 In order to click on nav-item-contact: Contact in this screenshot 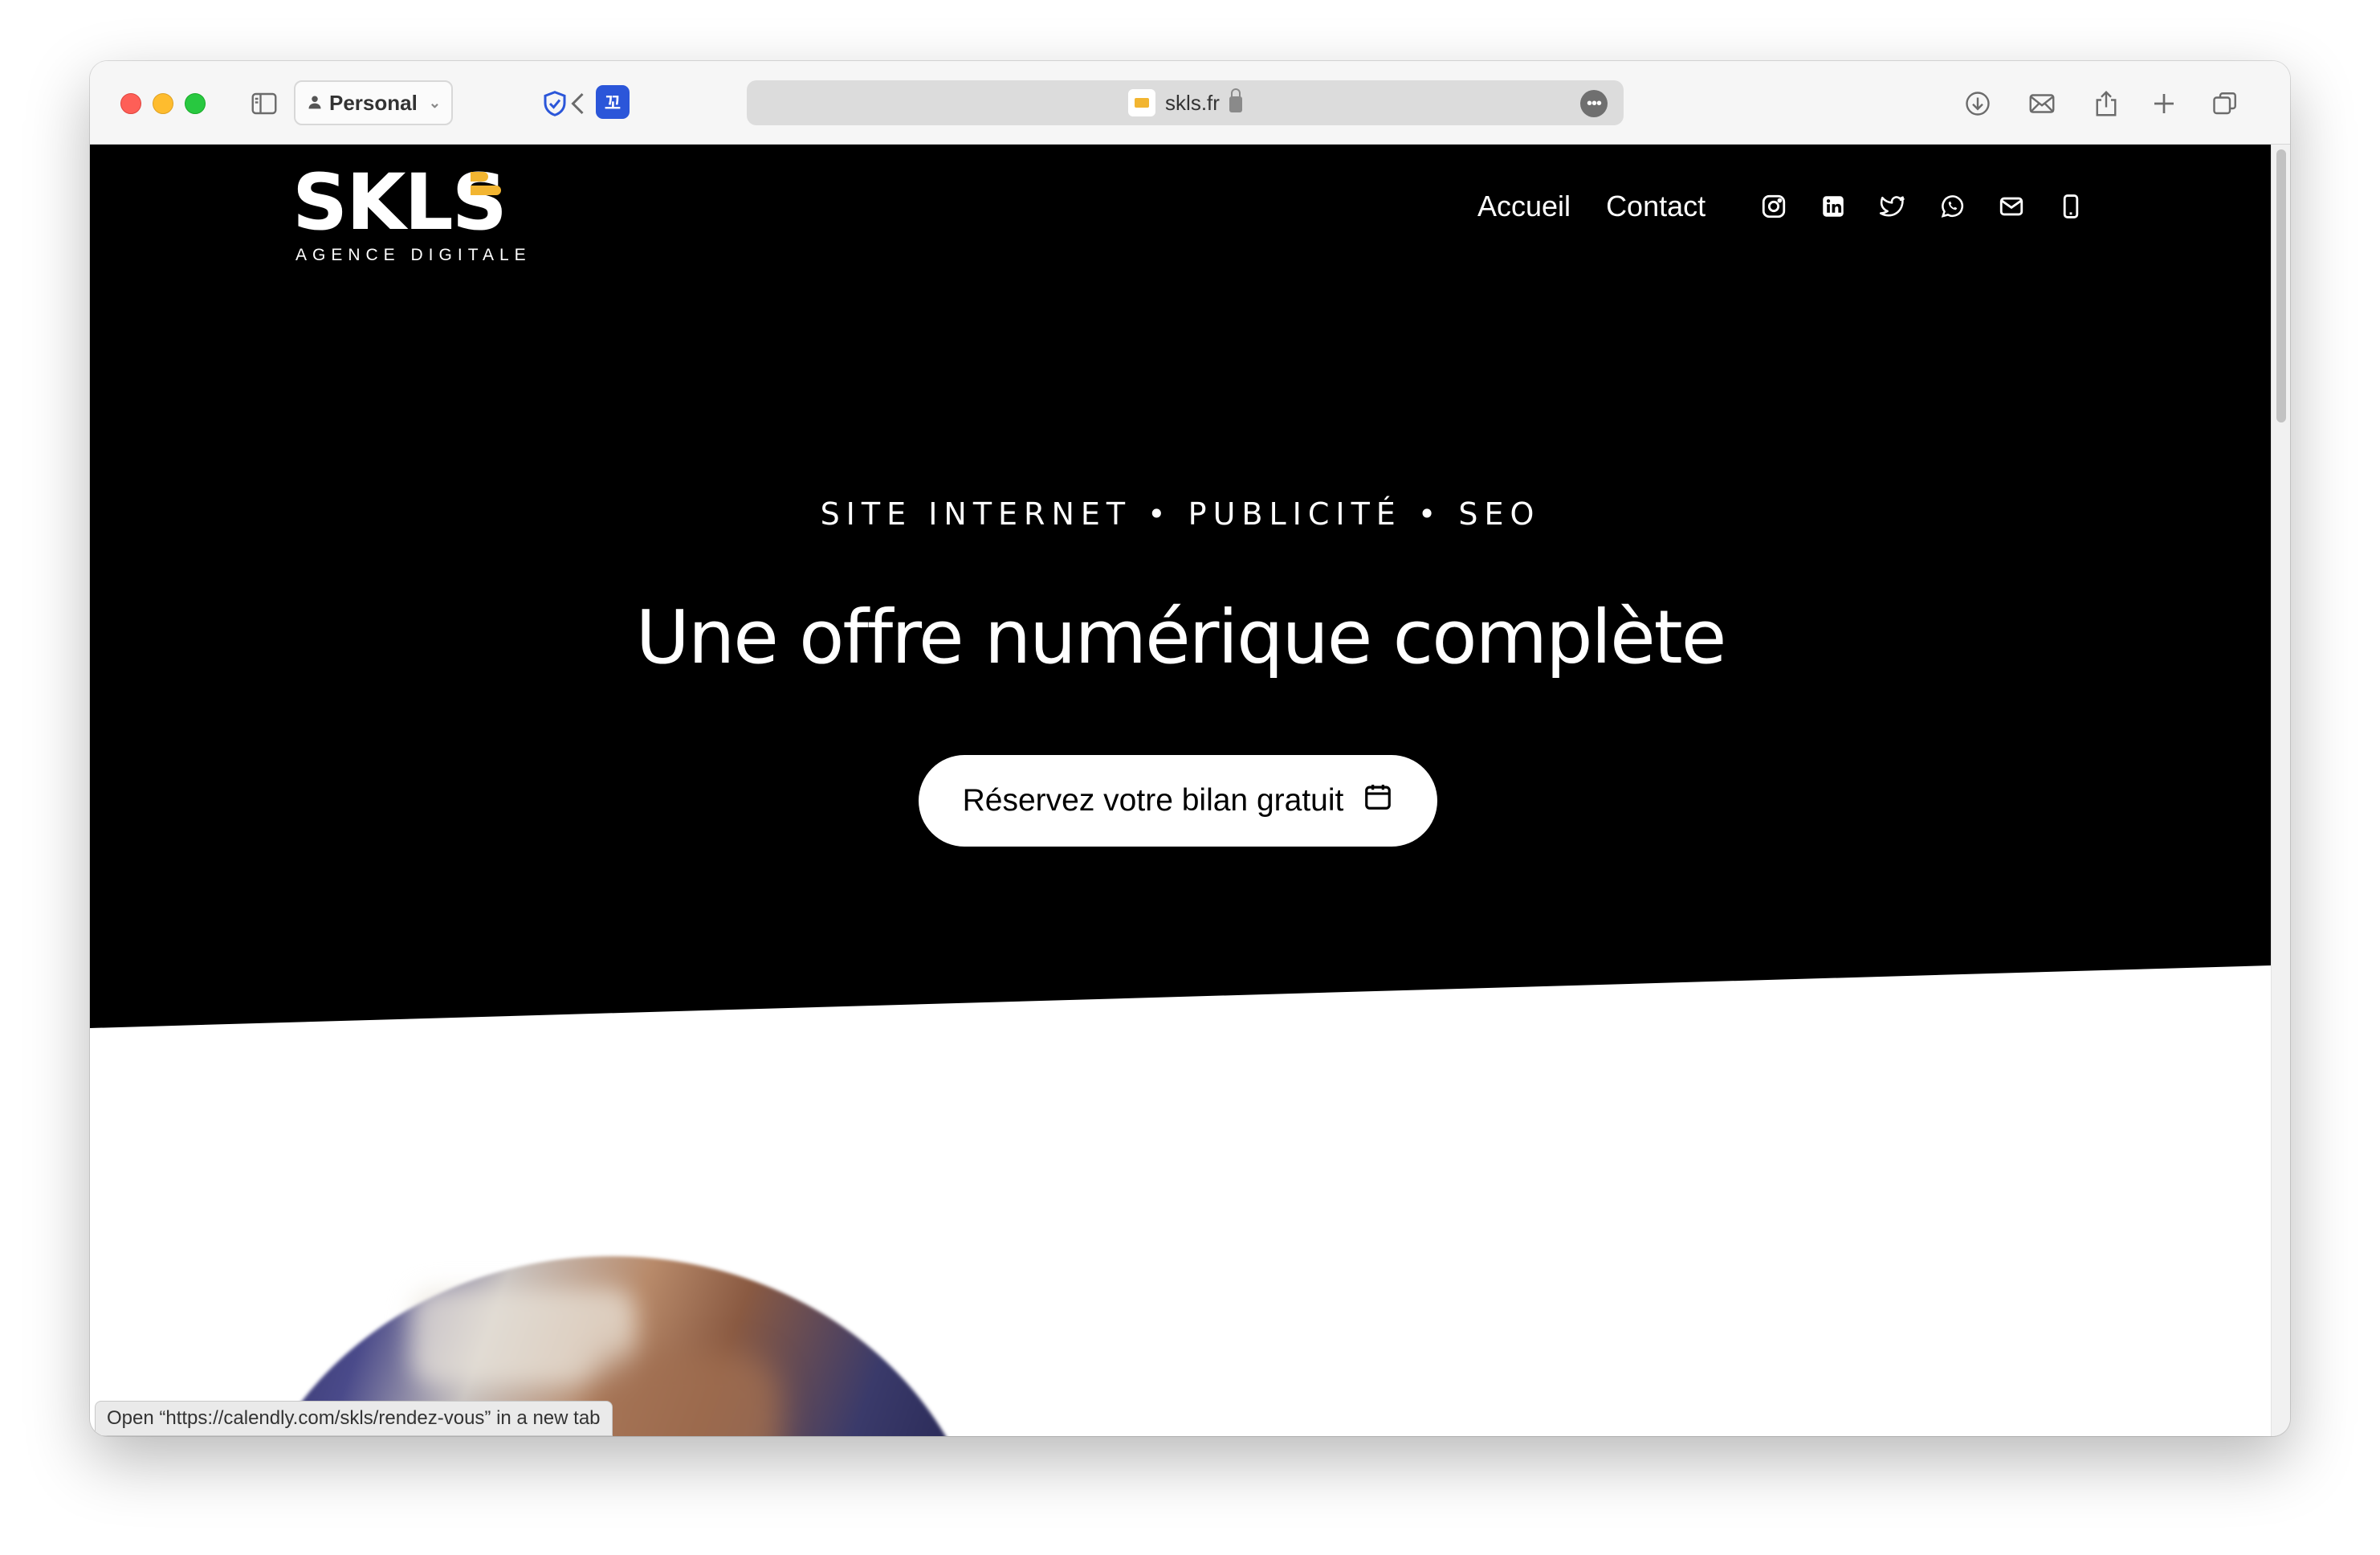, I will do `click(1656, 206)`.